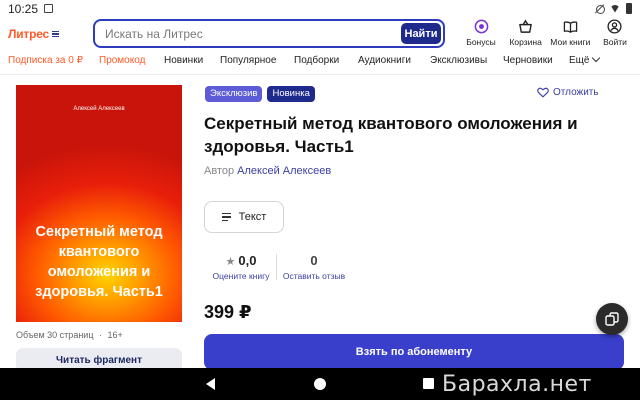  I want to click on nav-subscription: Подписка за 0 ₽, so click(45, 60).